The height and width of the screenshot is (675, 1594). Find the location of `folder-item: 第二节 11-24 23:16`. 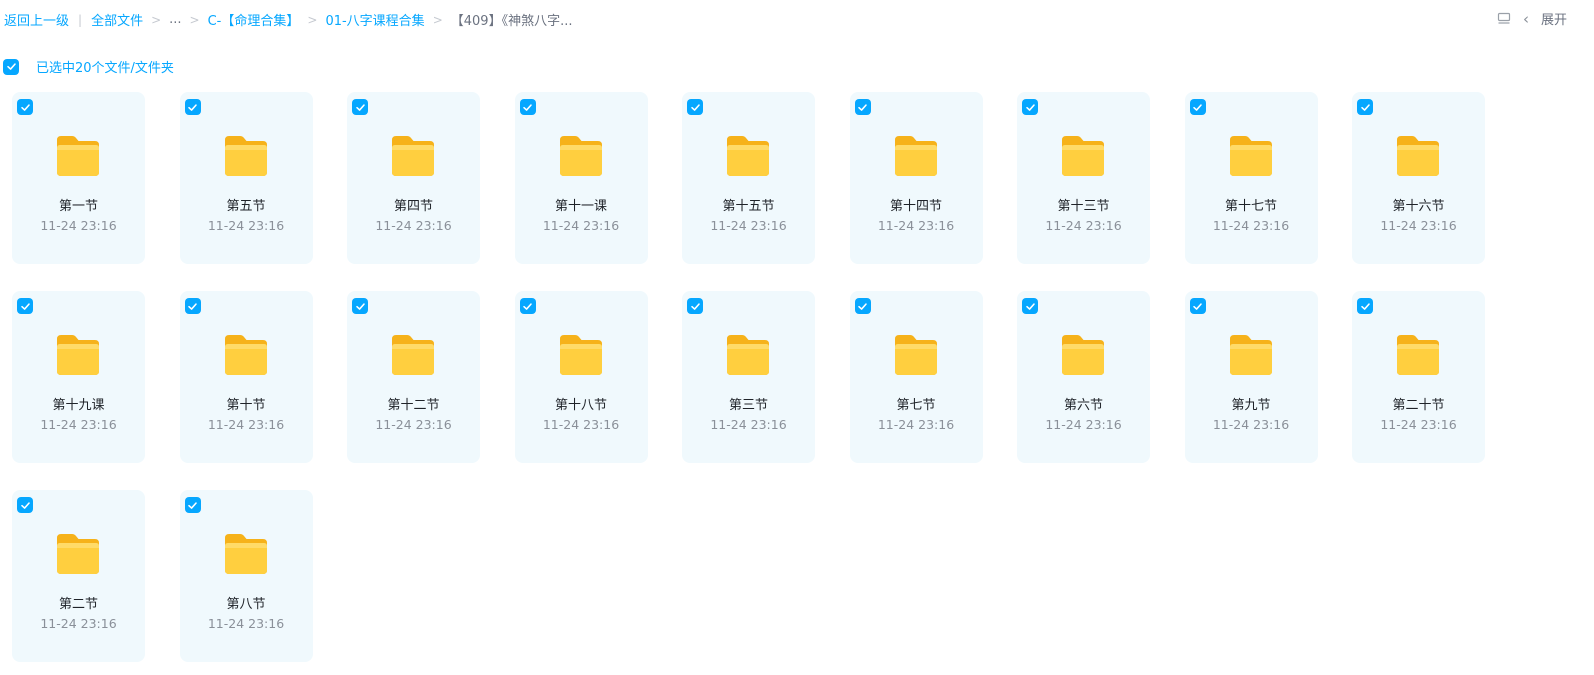

folder-item: 第二节 11-24 23:16 is located at coordinates (78, 576).